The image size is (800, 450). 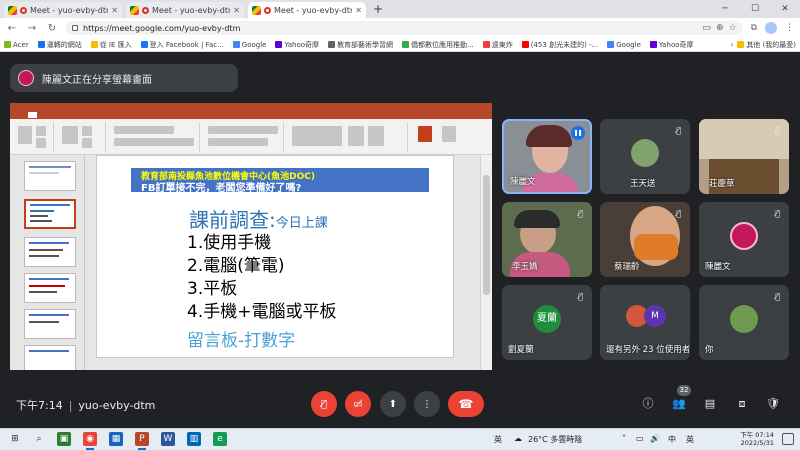 What do you see at coordinates (15, 439) in the screenshot?
I see `windows-start-icon: ⊞` at bounding box center [15, 439].